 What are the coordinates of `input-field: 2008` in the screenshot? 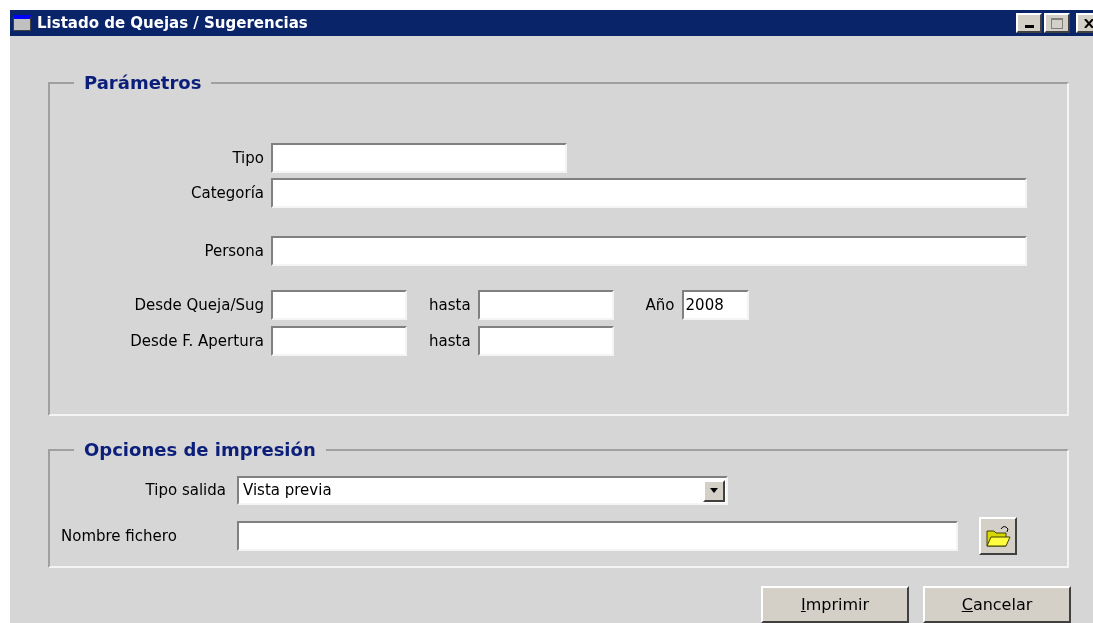 It's located at (715, 305).